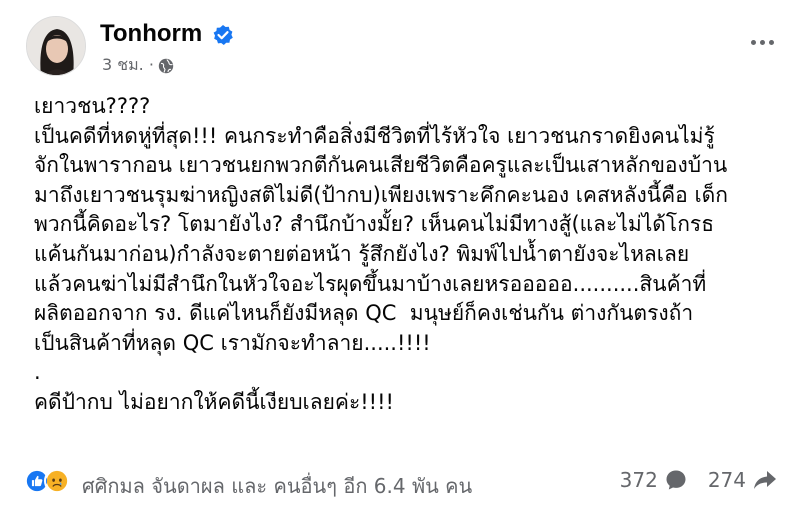 Image resolution: width=800 pixels, height=518 pixels. What do you see at coordinates (57, 481) in the screenshot?
I see `sad-reaction-icon` at bounding box center [57, 481].